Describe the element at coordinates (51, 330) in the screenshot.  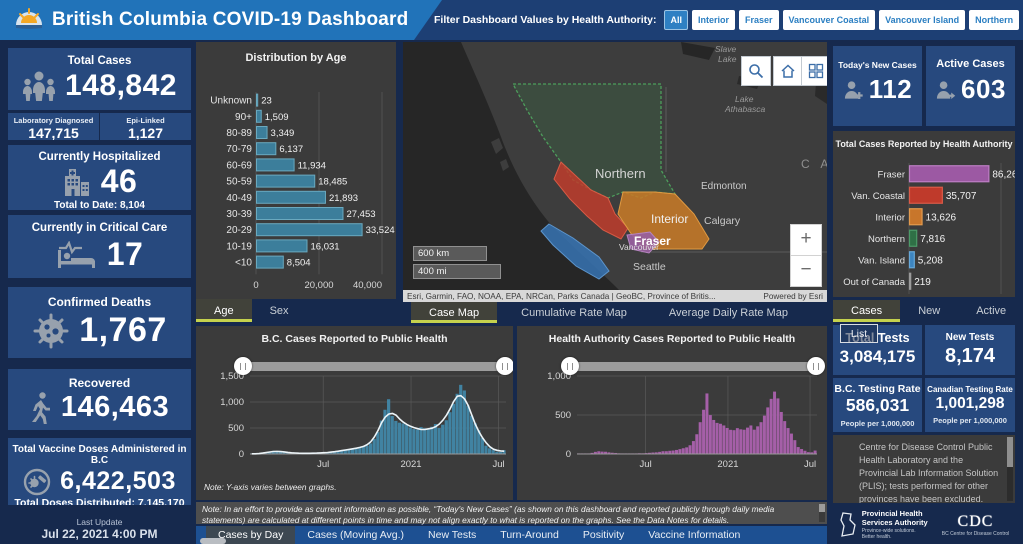
I see `virus-icon` at that location.